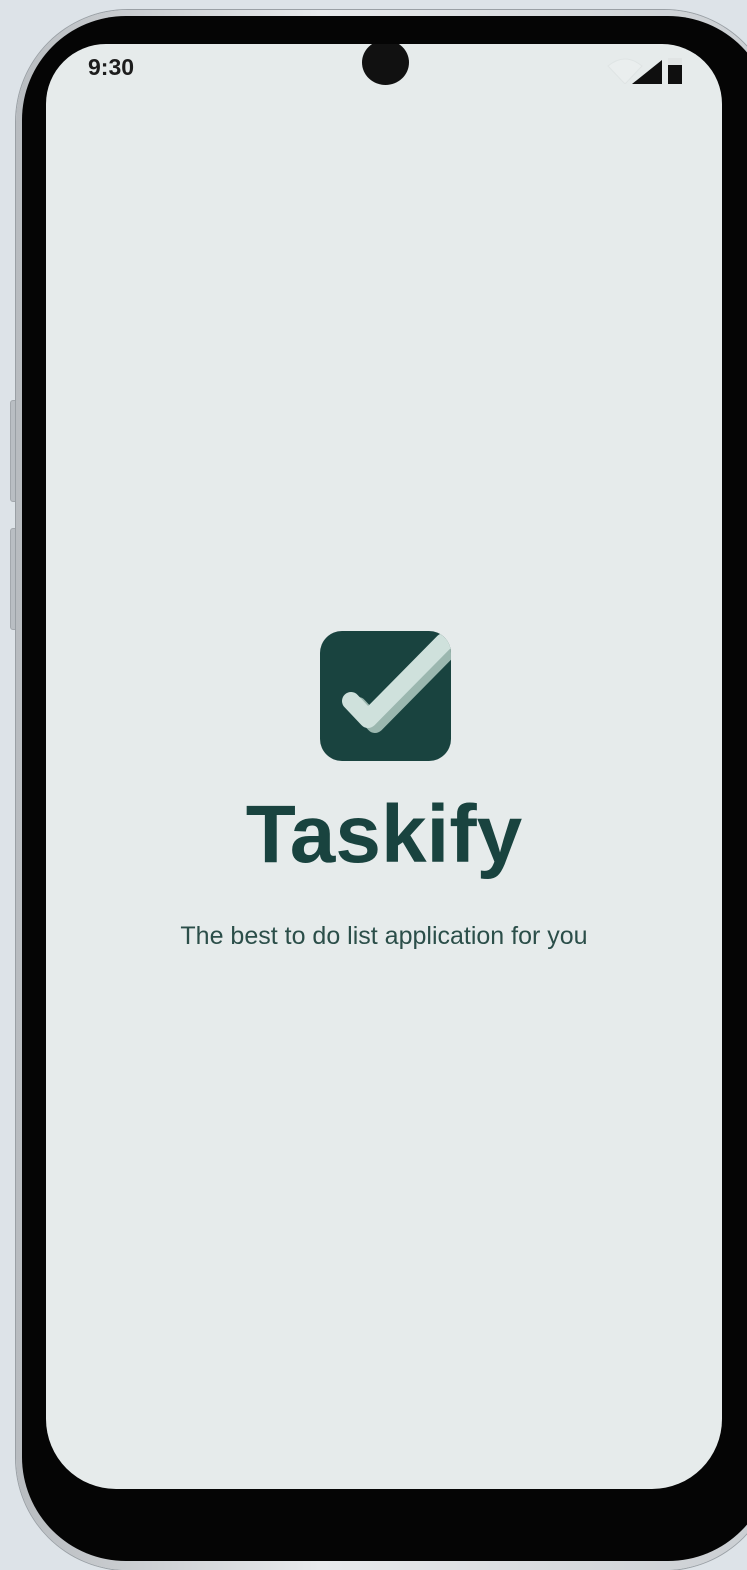  Describe the element at coordinates (640, 69) in the screenshot. I see `status-icons` at that location.